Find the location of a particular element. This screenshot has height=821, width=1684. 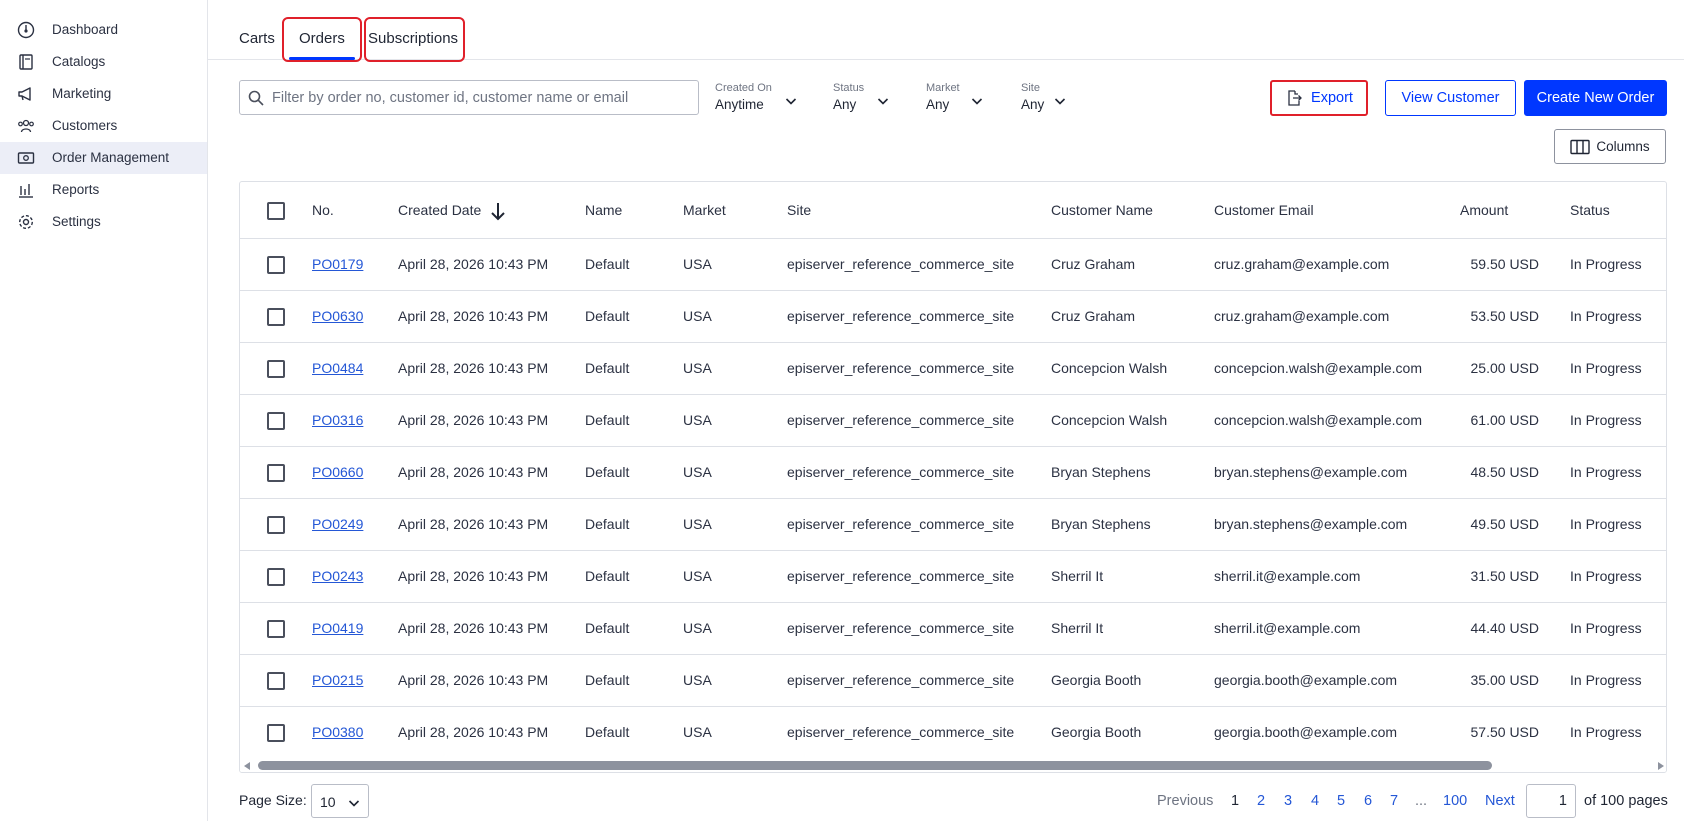

sidebar-item-marketing: Marketing is located at coordinates (103, 94).